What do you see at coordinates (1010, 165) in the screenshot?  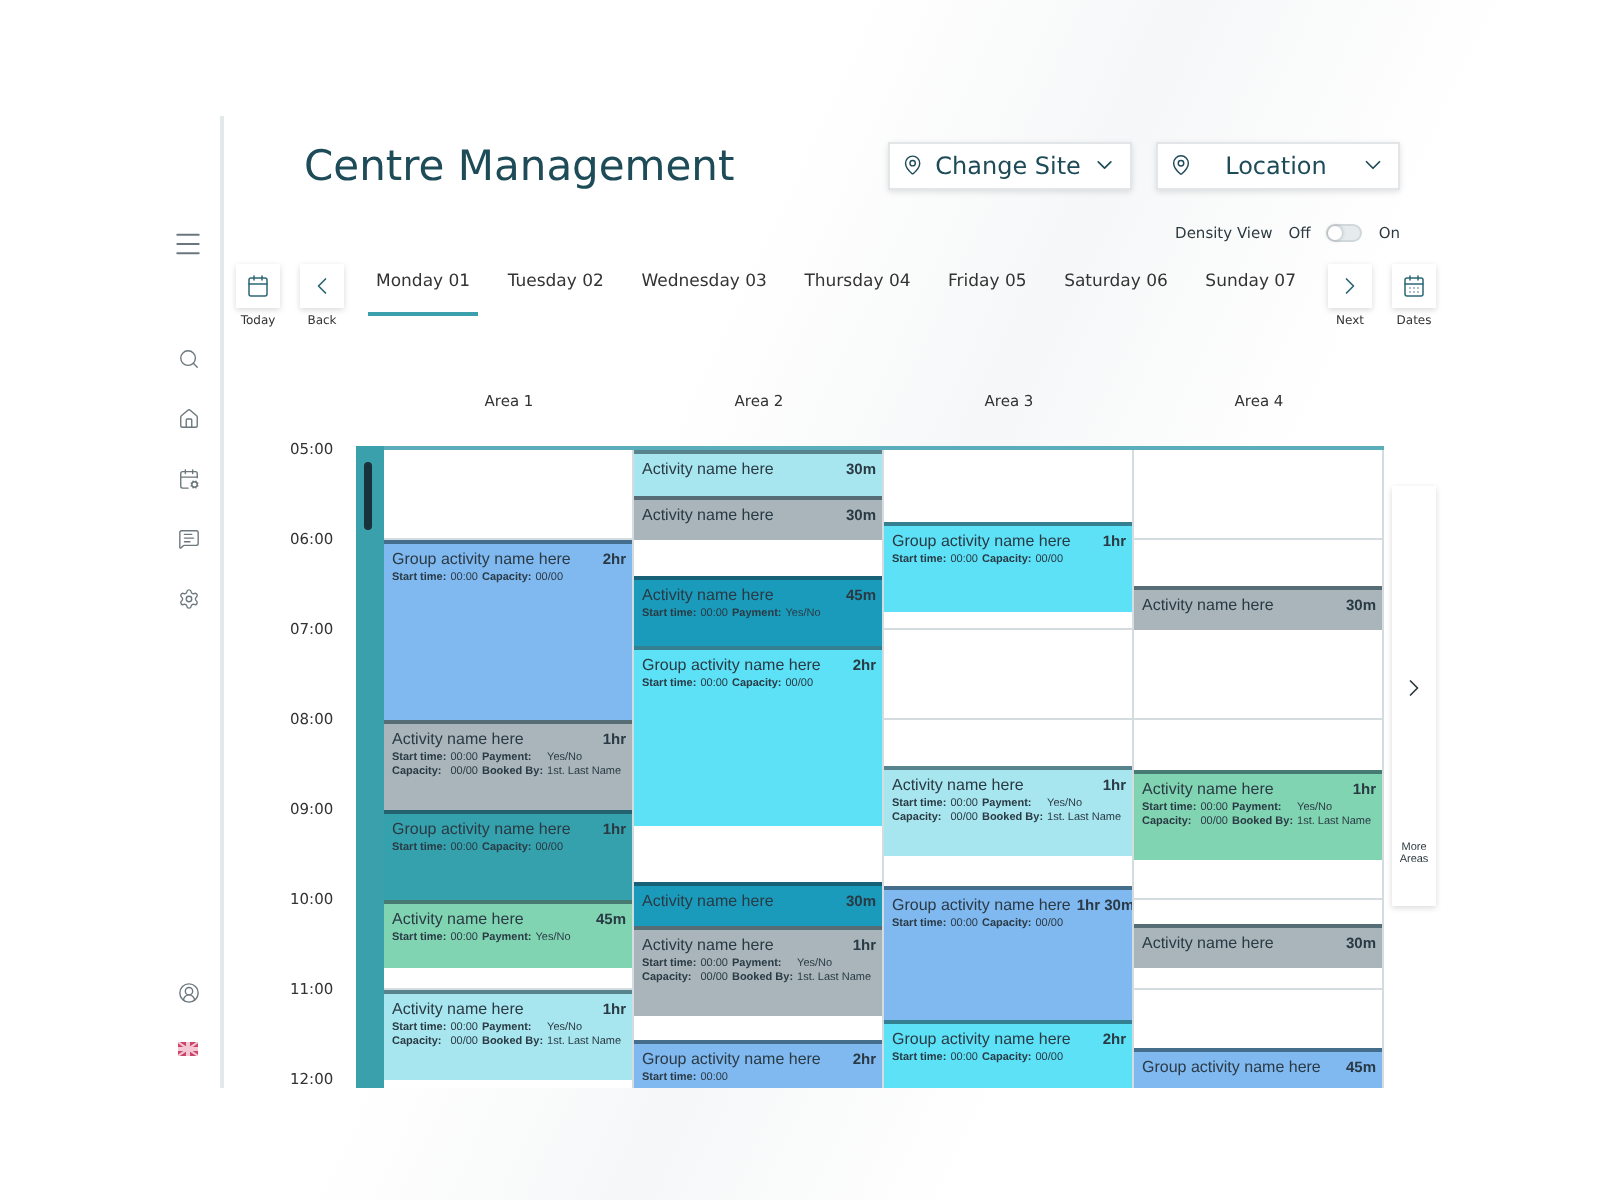 I see `dropdown: Change Site` at bounding box center [1010, 165].